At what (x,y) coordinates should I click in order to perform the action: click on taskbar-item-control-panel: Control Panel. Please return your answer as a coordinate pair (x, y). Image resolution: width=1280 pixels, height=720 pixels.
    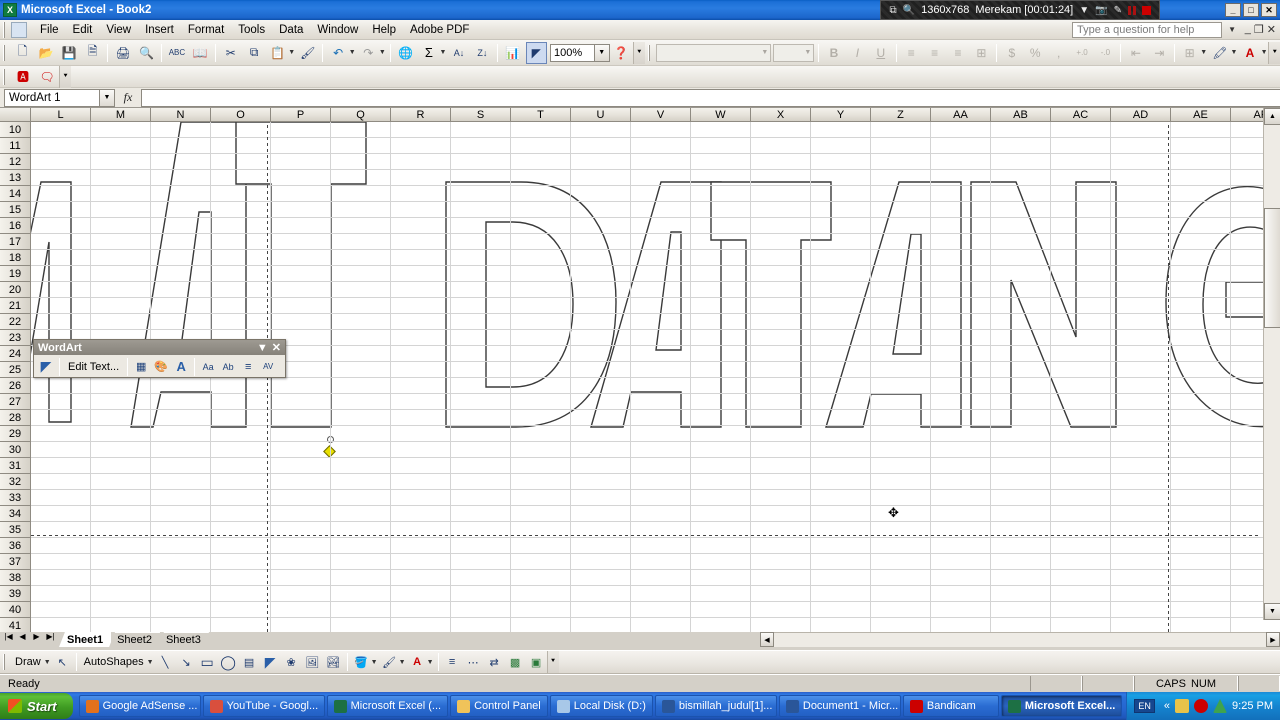
    Looking at the image, I should click on (499, 706).